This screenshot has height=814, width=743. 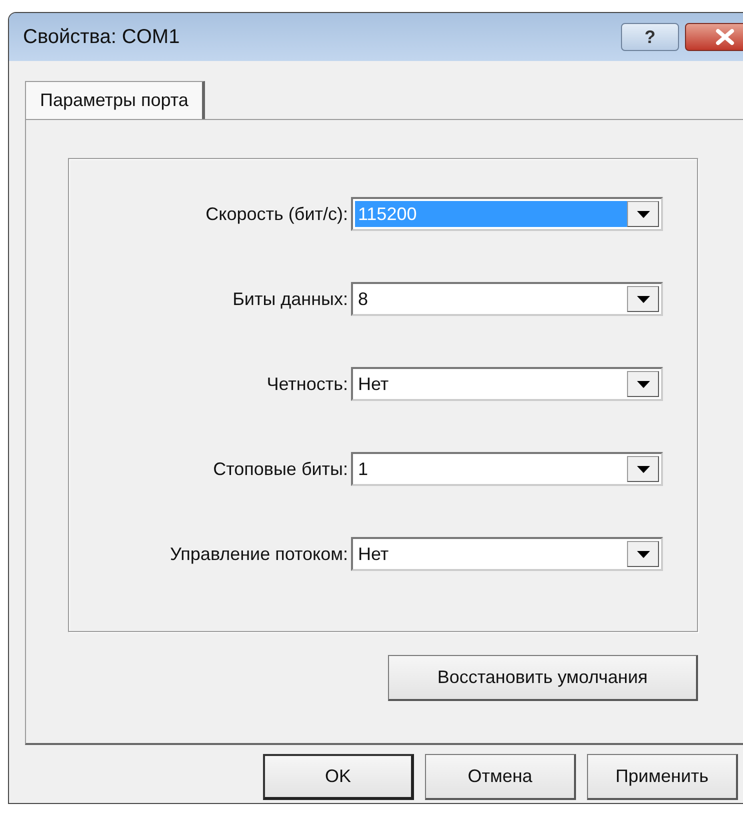 What do you see at coordinates (725, 37) in the screenshot?
I see `close-icon` at bounding box center [725, 37].